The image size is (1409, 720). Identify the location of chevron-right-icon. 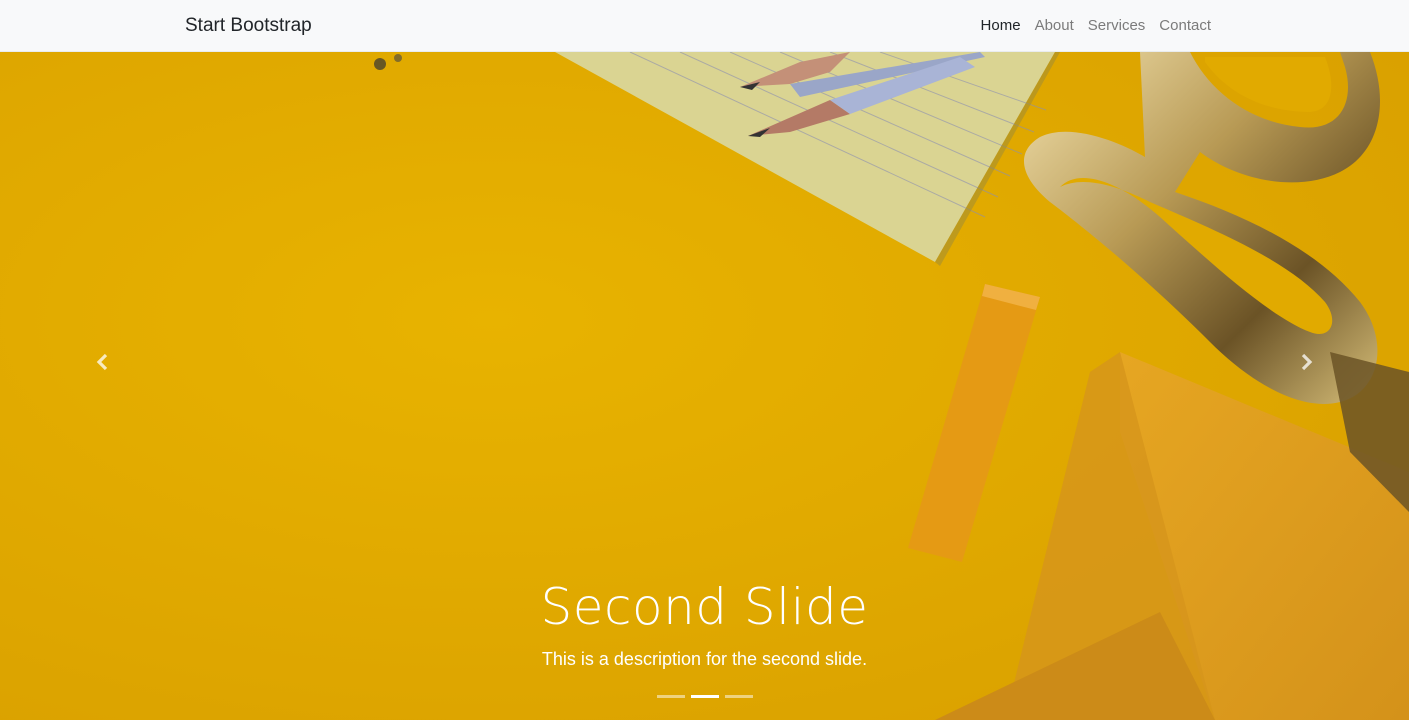
(1307, 362).